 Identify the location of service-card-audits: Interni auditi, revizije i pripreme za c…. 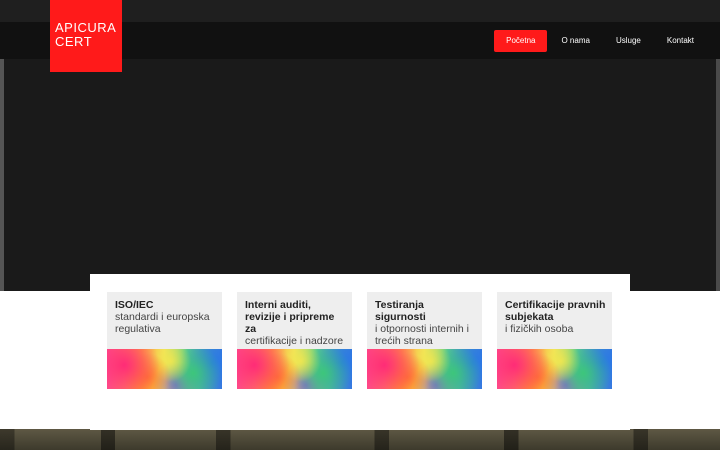
(294, 340).